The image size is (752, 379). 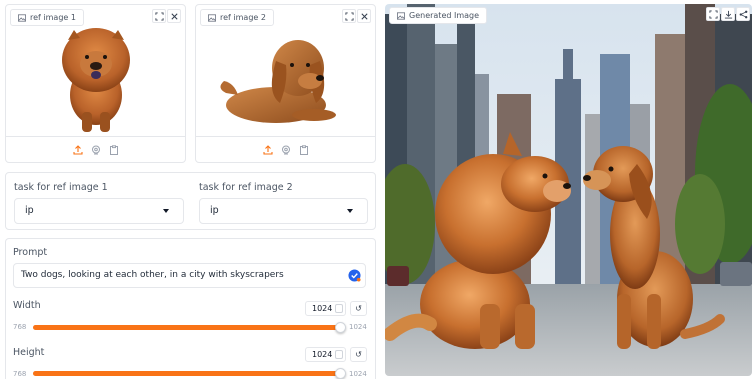 I want to click on chow-dog-image, so click(x=95, y=80).